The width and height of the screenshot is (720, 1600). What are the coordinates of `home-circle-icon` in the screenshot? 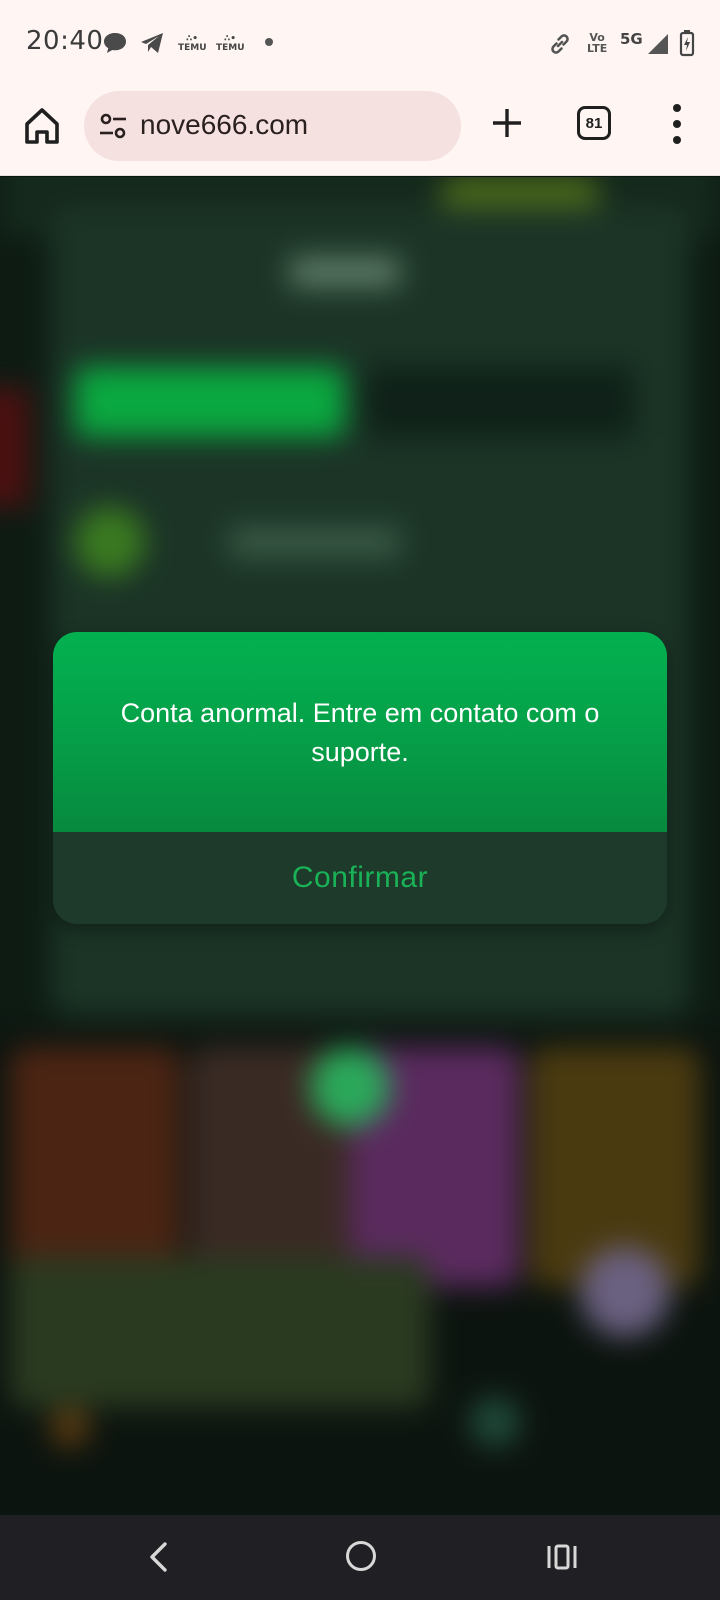 It's located at (361, 1556).